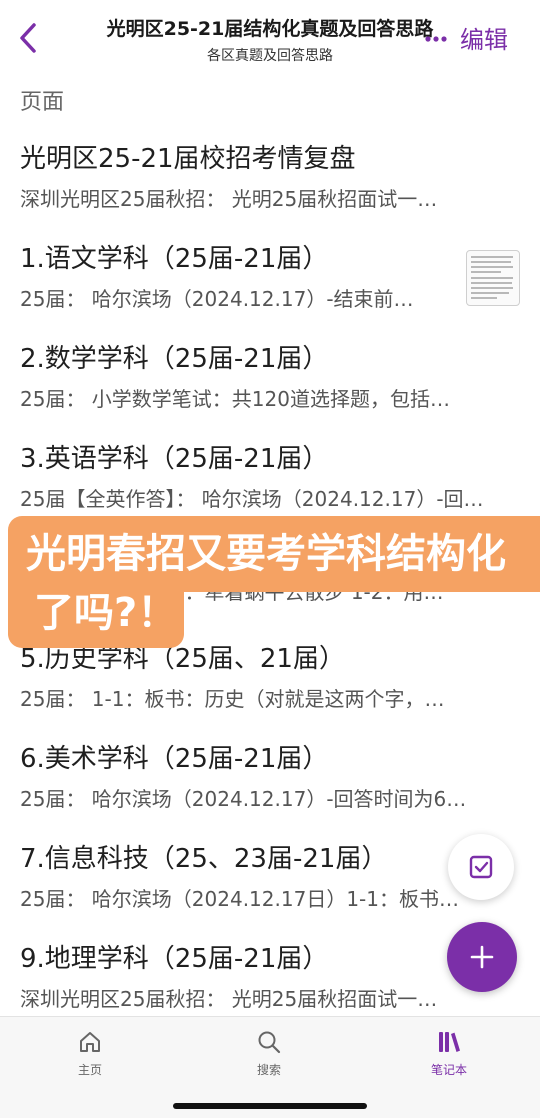  Describe the element at coordinates (274, 554) in the screenshot. I see `promo-overlay-line1: 光明春招又要考学科结构化` at that location.